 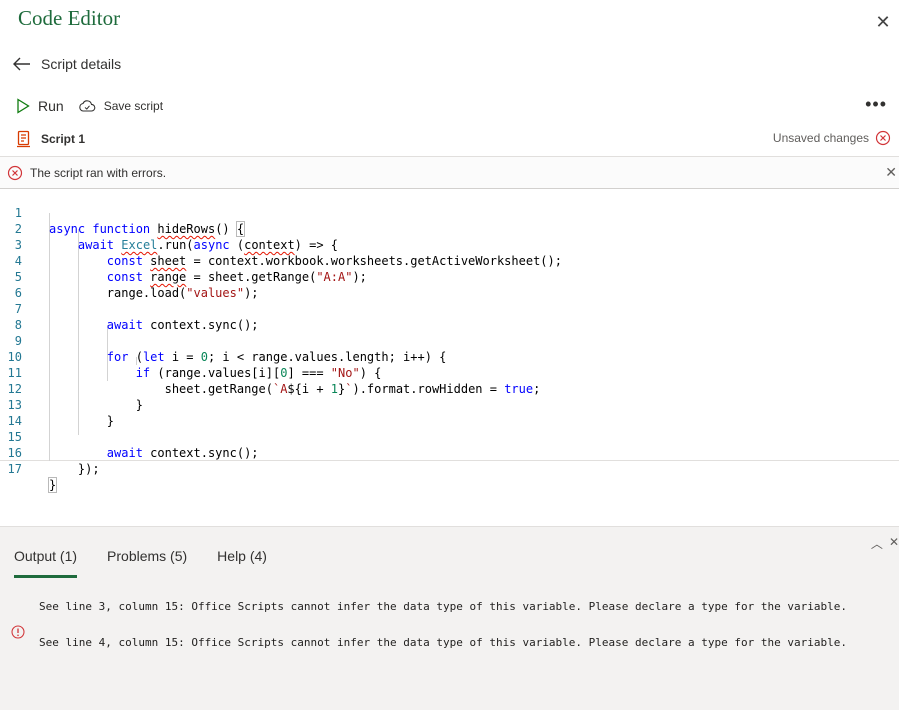 What do you see at coordinates (451, 106) in the screenshot?
I see `toolbar: Run Save script •••` at bounding box center [451, 106].